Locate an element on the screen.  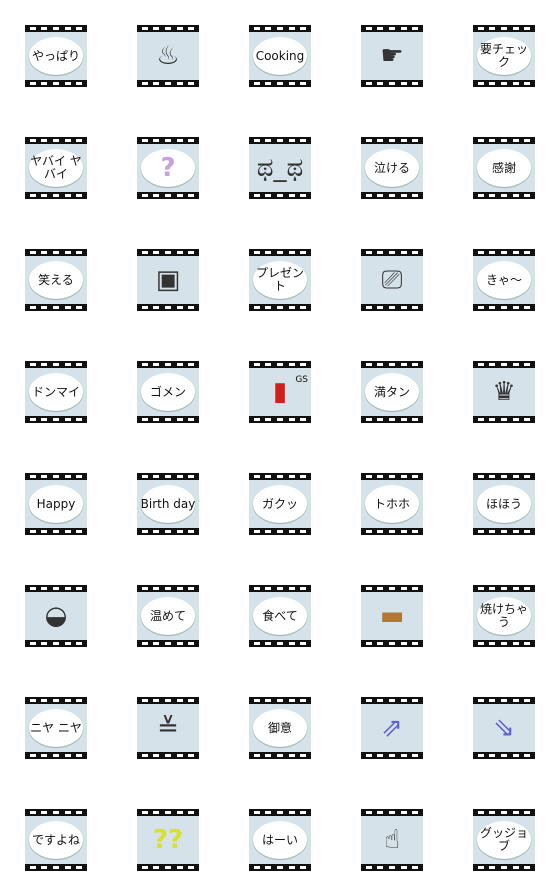
thumbs-up-icon: ☝ is located at coordinates (392, 839).